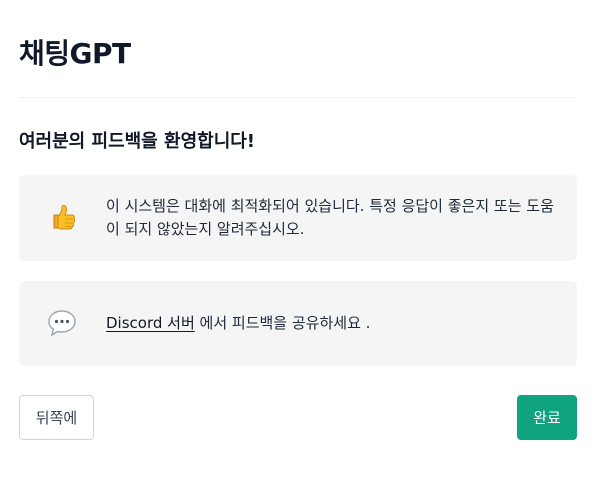  What do you see at coordinates (137, 141) in the screenshot?
I see `feedback-heading: 여러분의 피드백을 환영합니다!` at bounding box center [137, 141].